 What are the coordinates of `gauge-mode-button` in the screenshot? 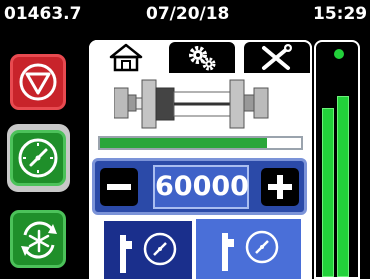 It's located at (38, 158).